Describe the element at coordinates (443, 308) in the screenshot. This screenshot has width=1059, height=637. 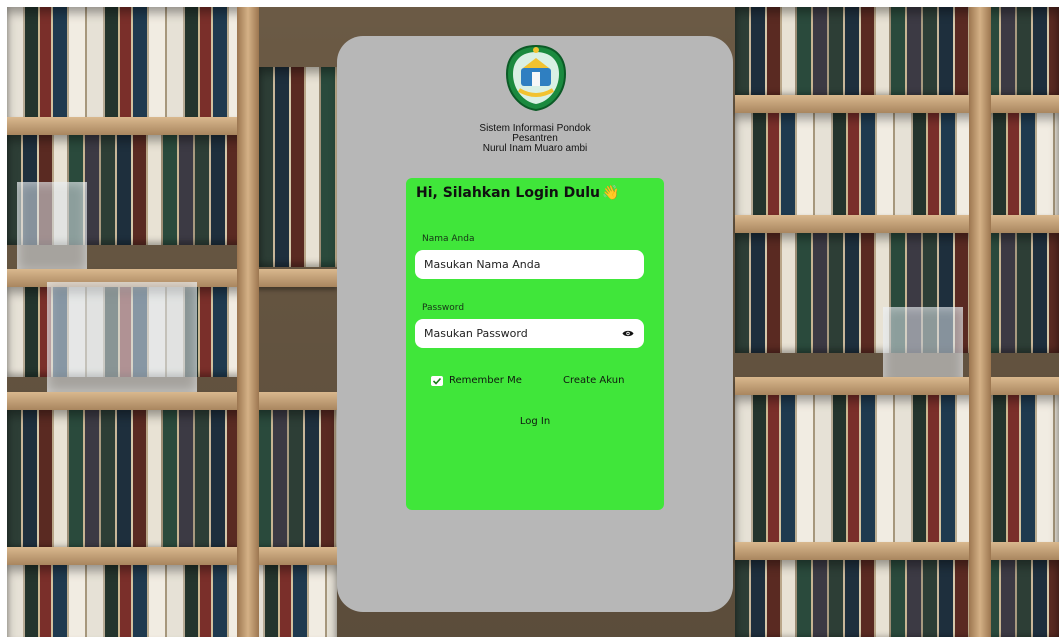
I see `password-label: Password` at that location.